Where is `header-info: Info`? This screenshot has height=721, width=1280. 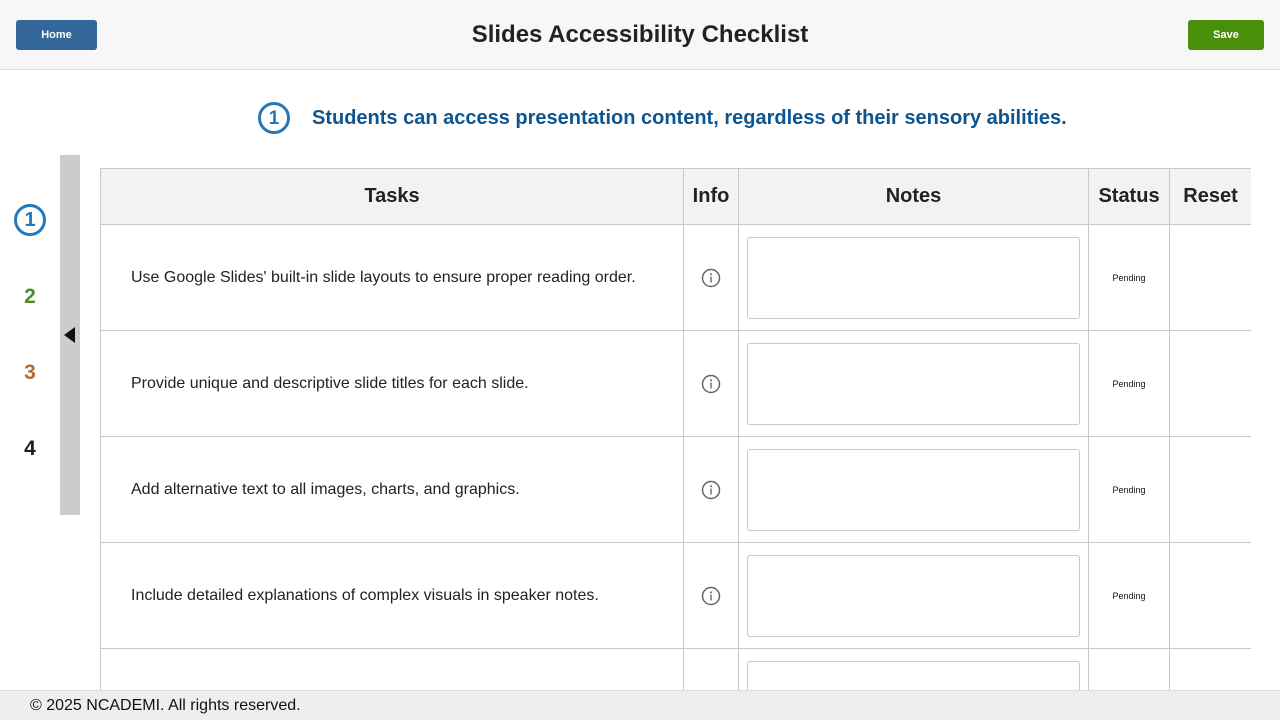
header-info: Info is located at coordinates (711, 196).